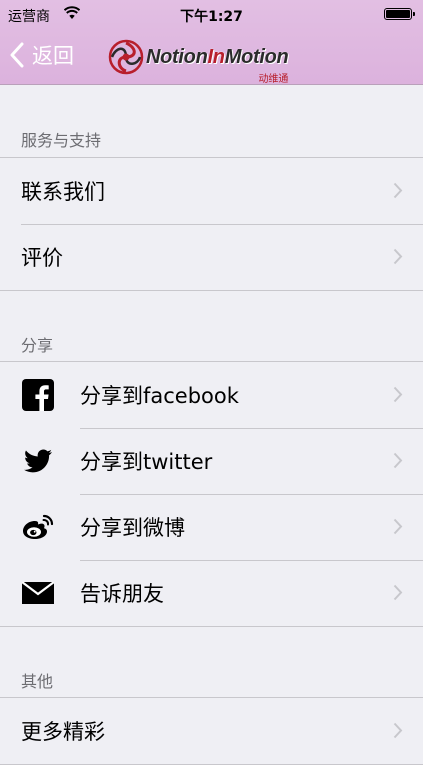 Image resolution: width=423 pixels, height=765 pixels. What do you see at coordinates (146, 462) in the screenshot?
I see `row-label: 分享到twitter` at bounding box center [146, 462].